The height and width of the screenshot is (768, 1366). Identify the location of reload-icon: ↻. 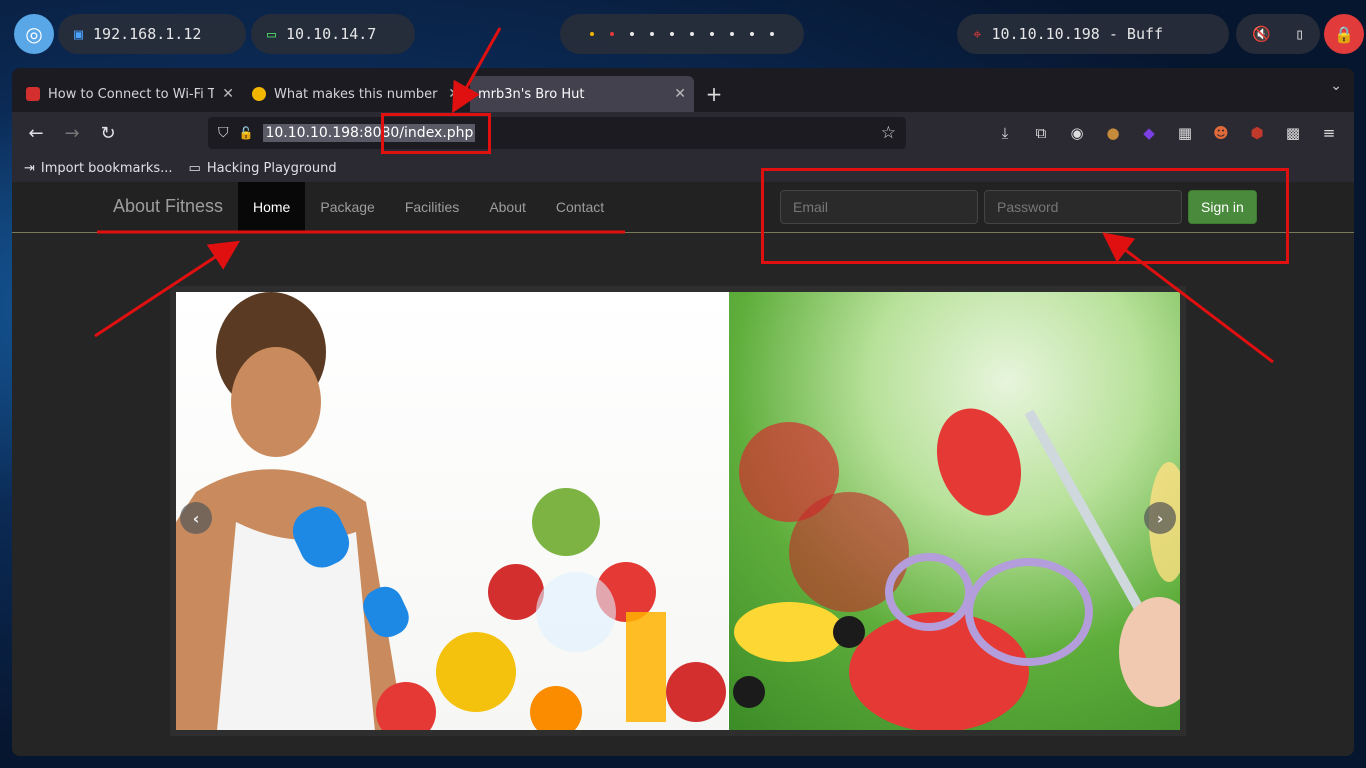
(108, 133).